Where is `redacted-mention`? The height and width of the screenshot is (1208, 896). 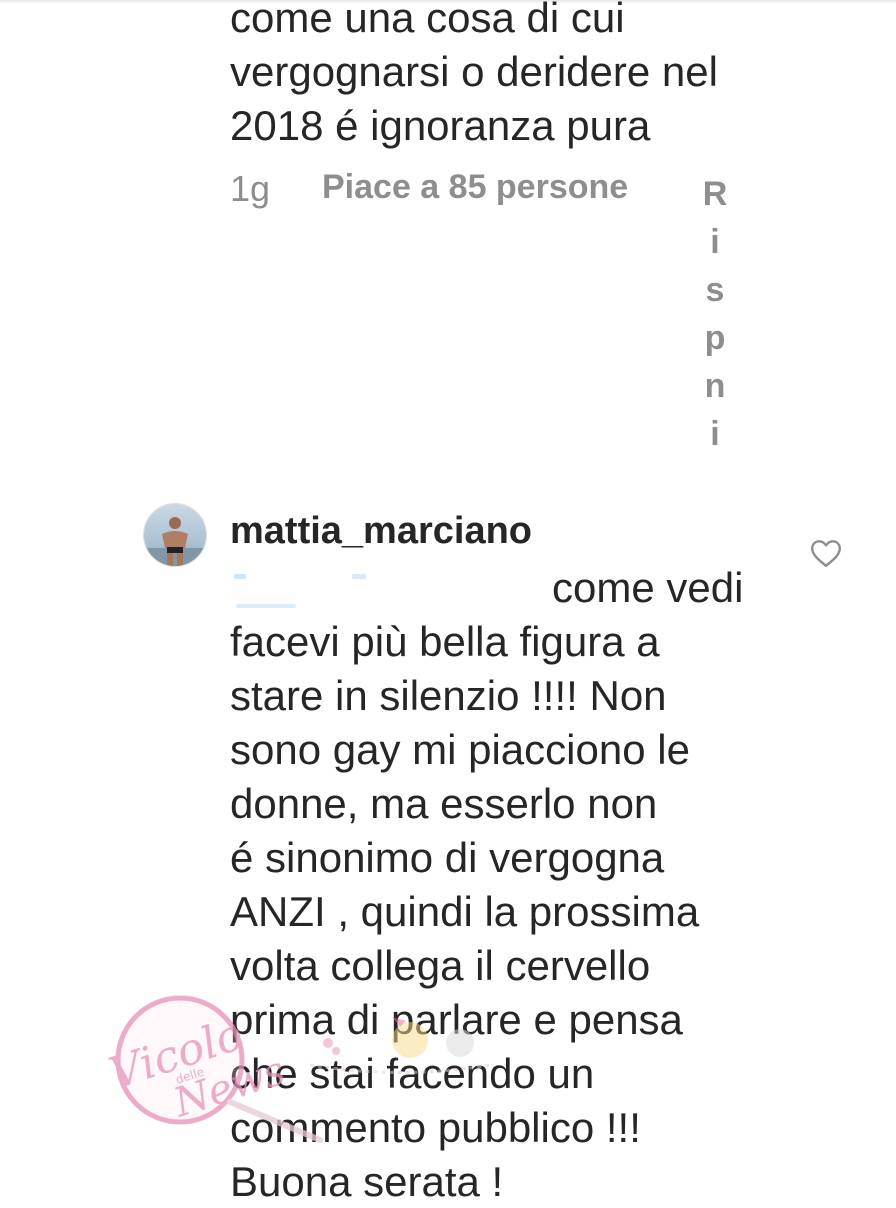
redacted-mention is located at coordinates (300, 591).